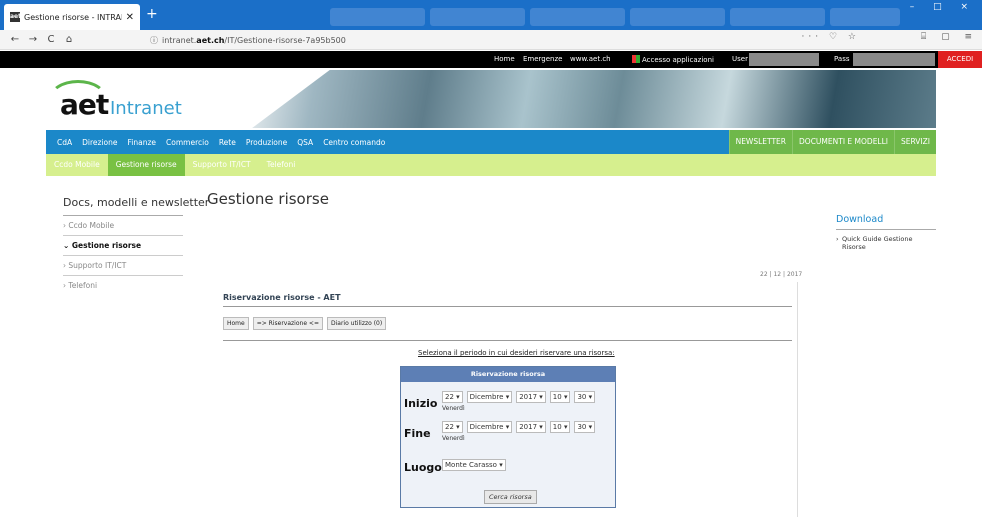  What do you see at coordinates (354, 142) in the screenshot?
I see `menu-centro-comando: Centro comando` at bounding box center [354, 142].